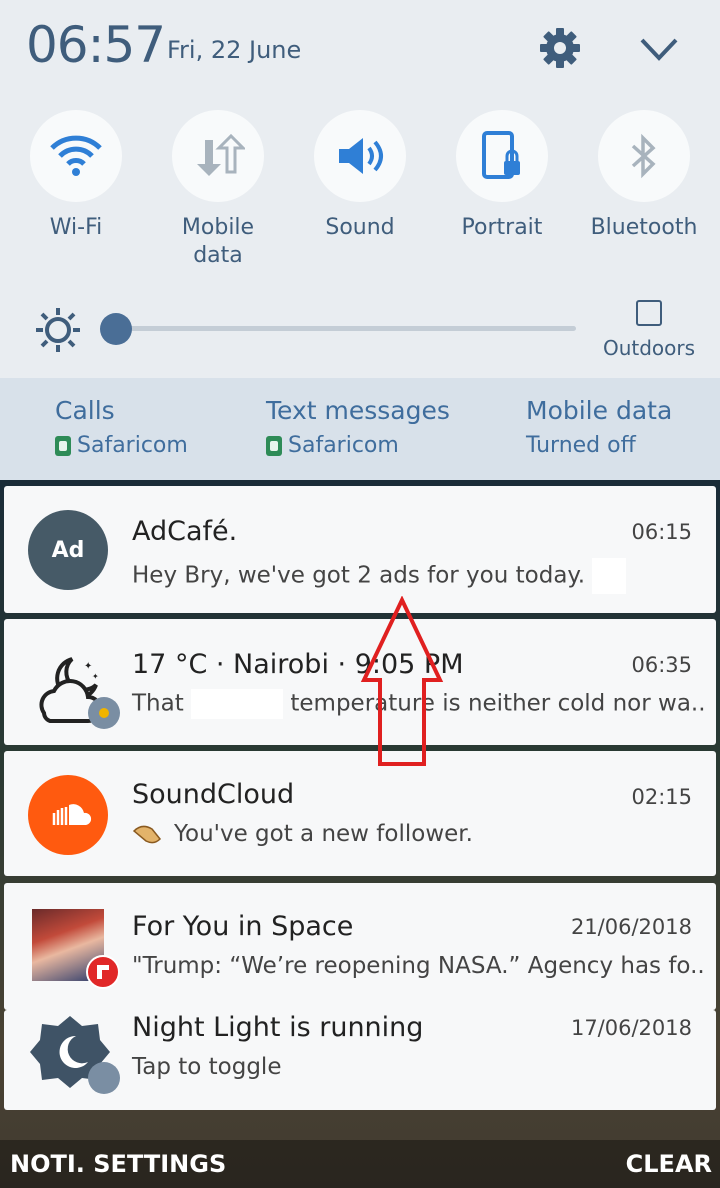 The height and width of the screenshot is (1188, 720). Describe the element at coordinates (669, 1164) in the screenshot. I see `clear-button: CLEAR` at that location.